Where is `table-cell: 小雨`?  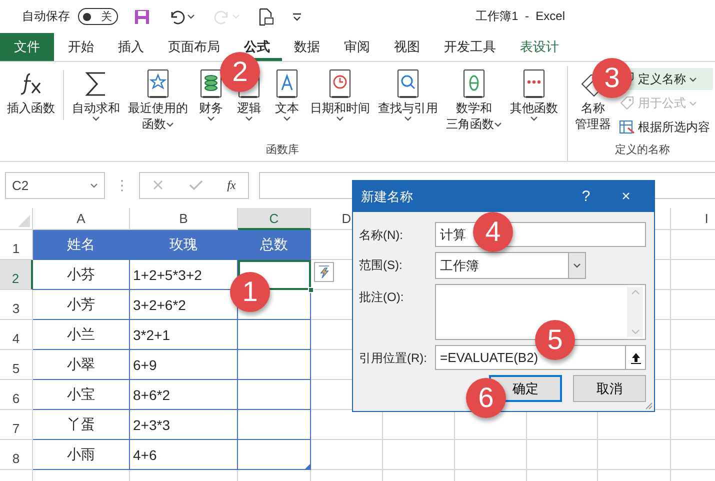 table-cell: 小雨 is located at coordinates (81, 455).